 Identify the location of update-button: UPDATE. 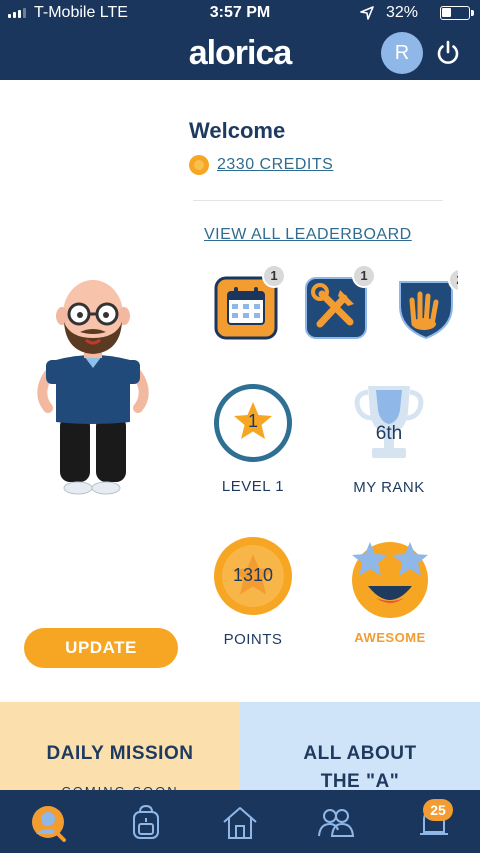
(101, 648).